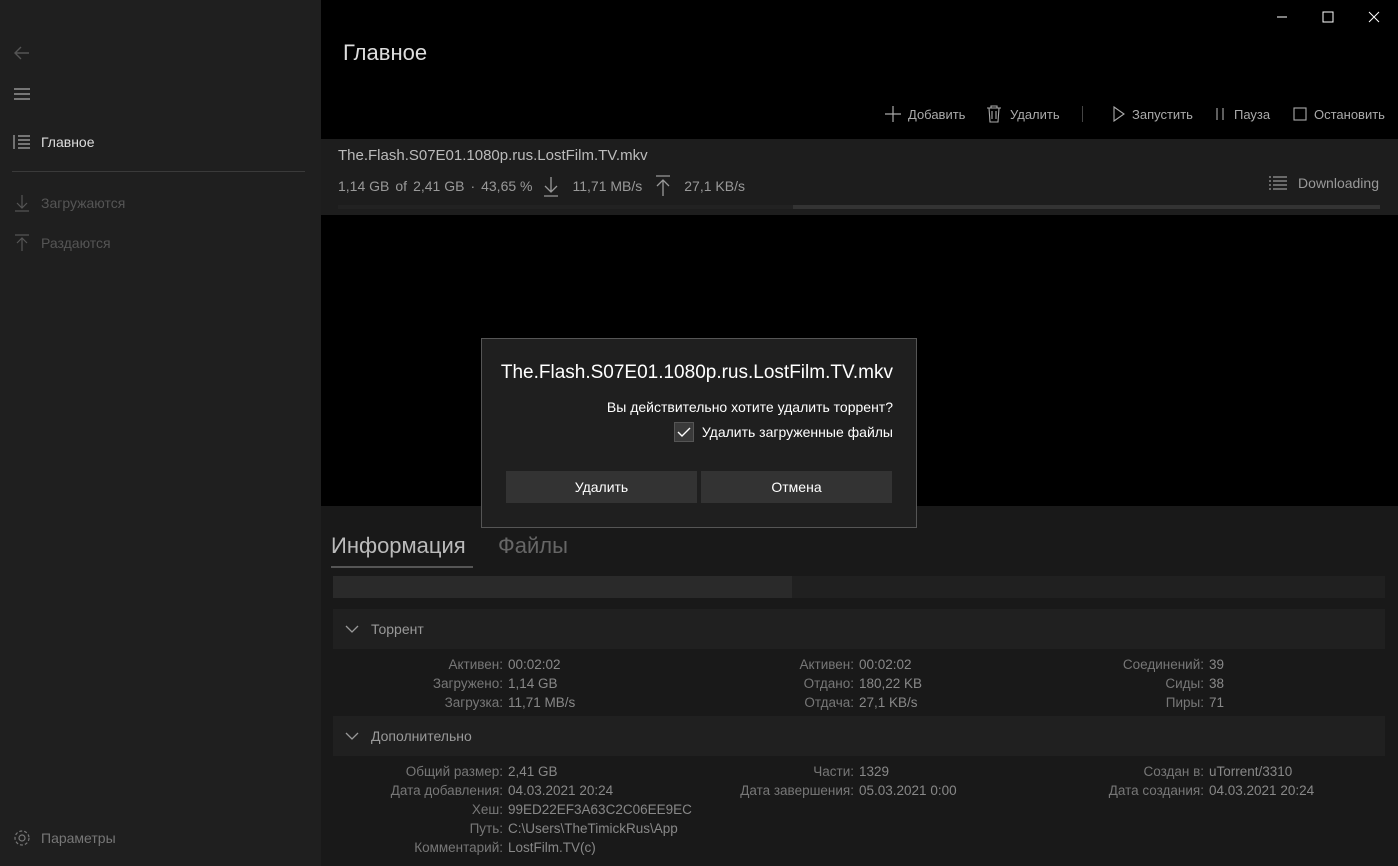  What do you see at coordinates (1220, 114) in the screenshot?
I see `pause-icon` at bounding box center [1220, 114].